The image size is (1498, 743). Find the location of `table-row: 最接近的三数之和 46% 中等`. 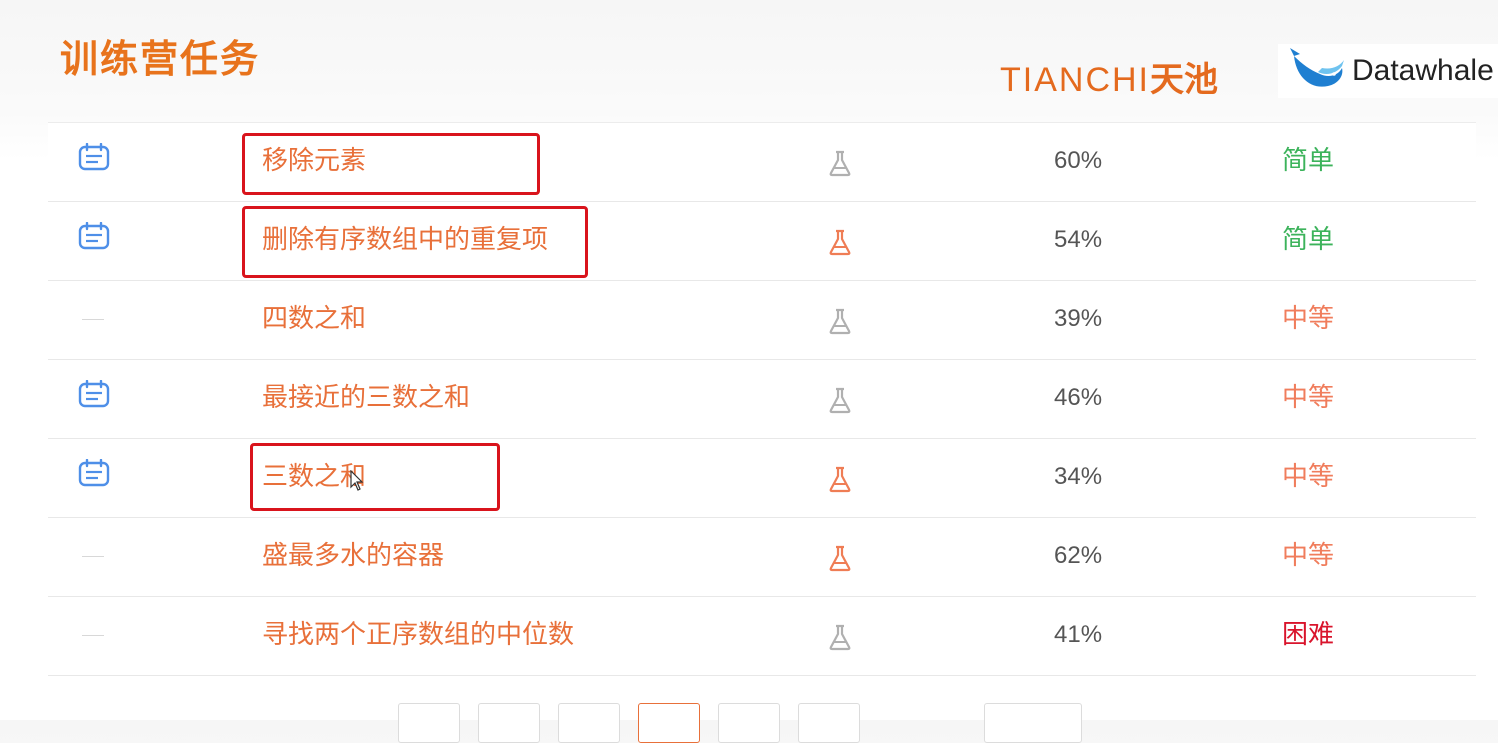

table-row: 最接近的三数之和 46% 中等 is located at coordinates (762, 399).